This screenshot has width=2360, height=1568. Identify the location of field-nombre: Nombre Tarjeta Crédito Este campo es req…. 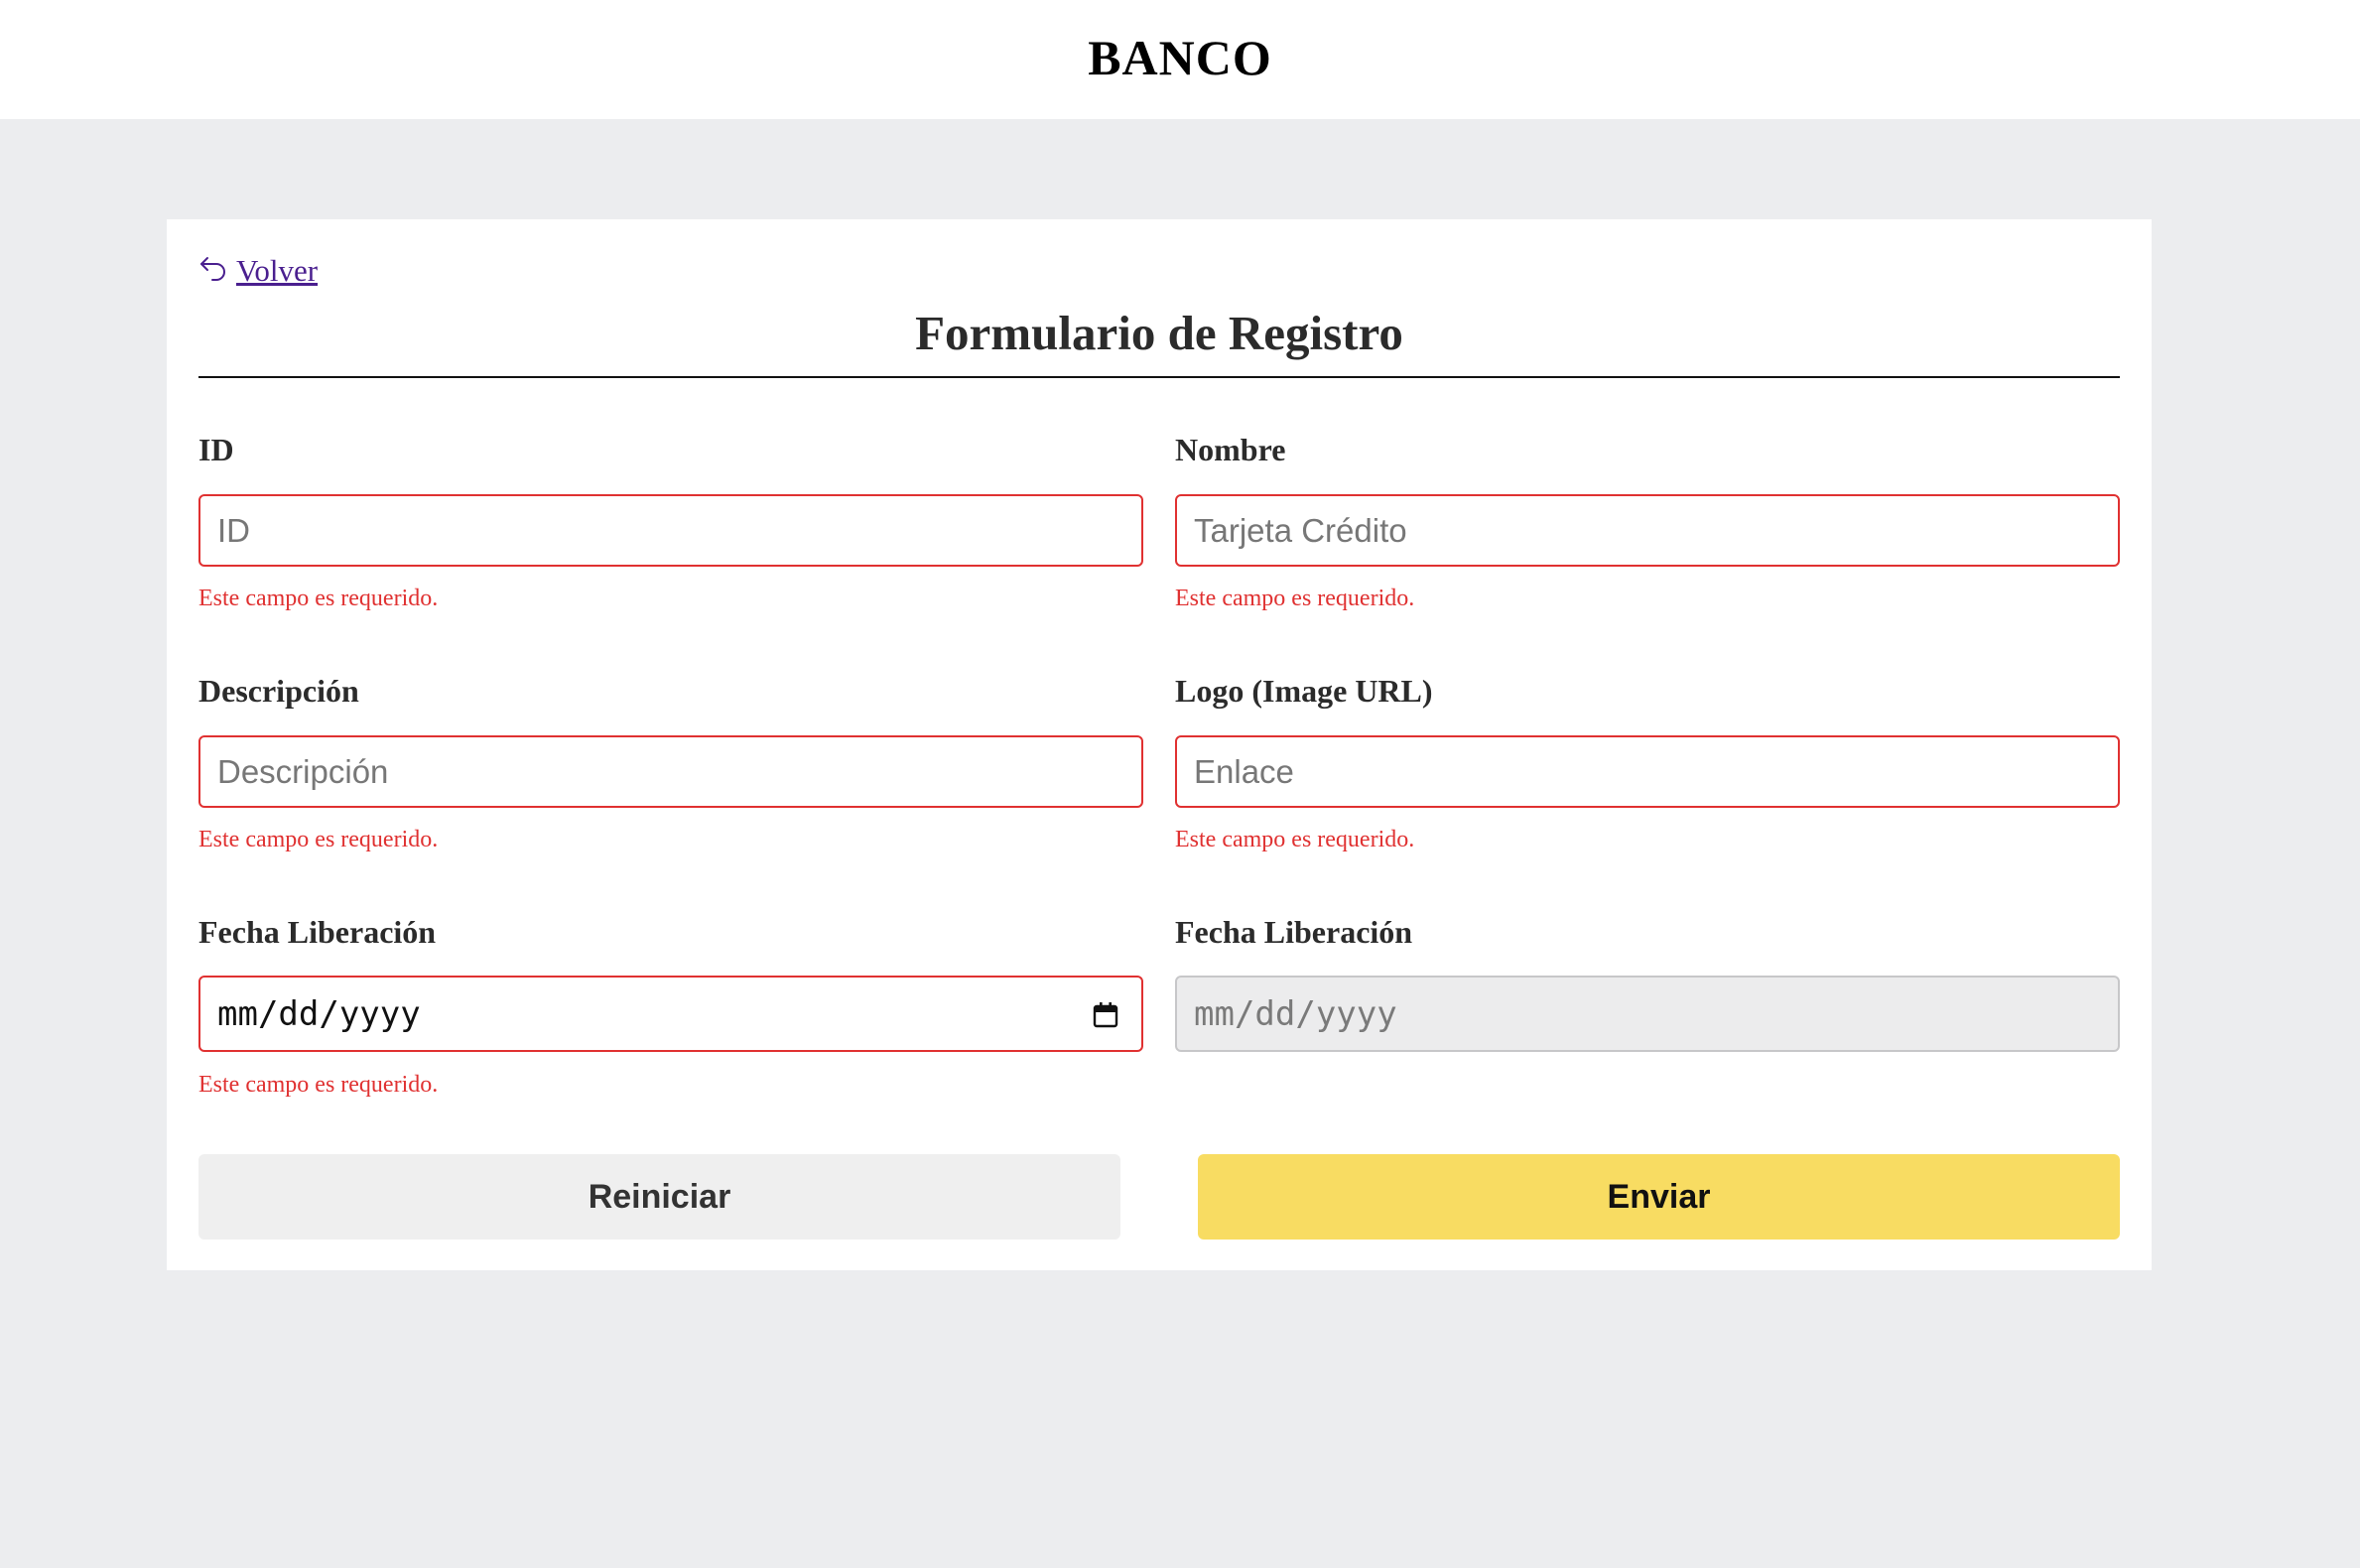
(1647, 521).